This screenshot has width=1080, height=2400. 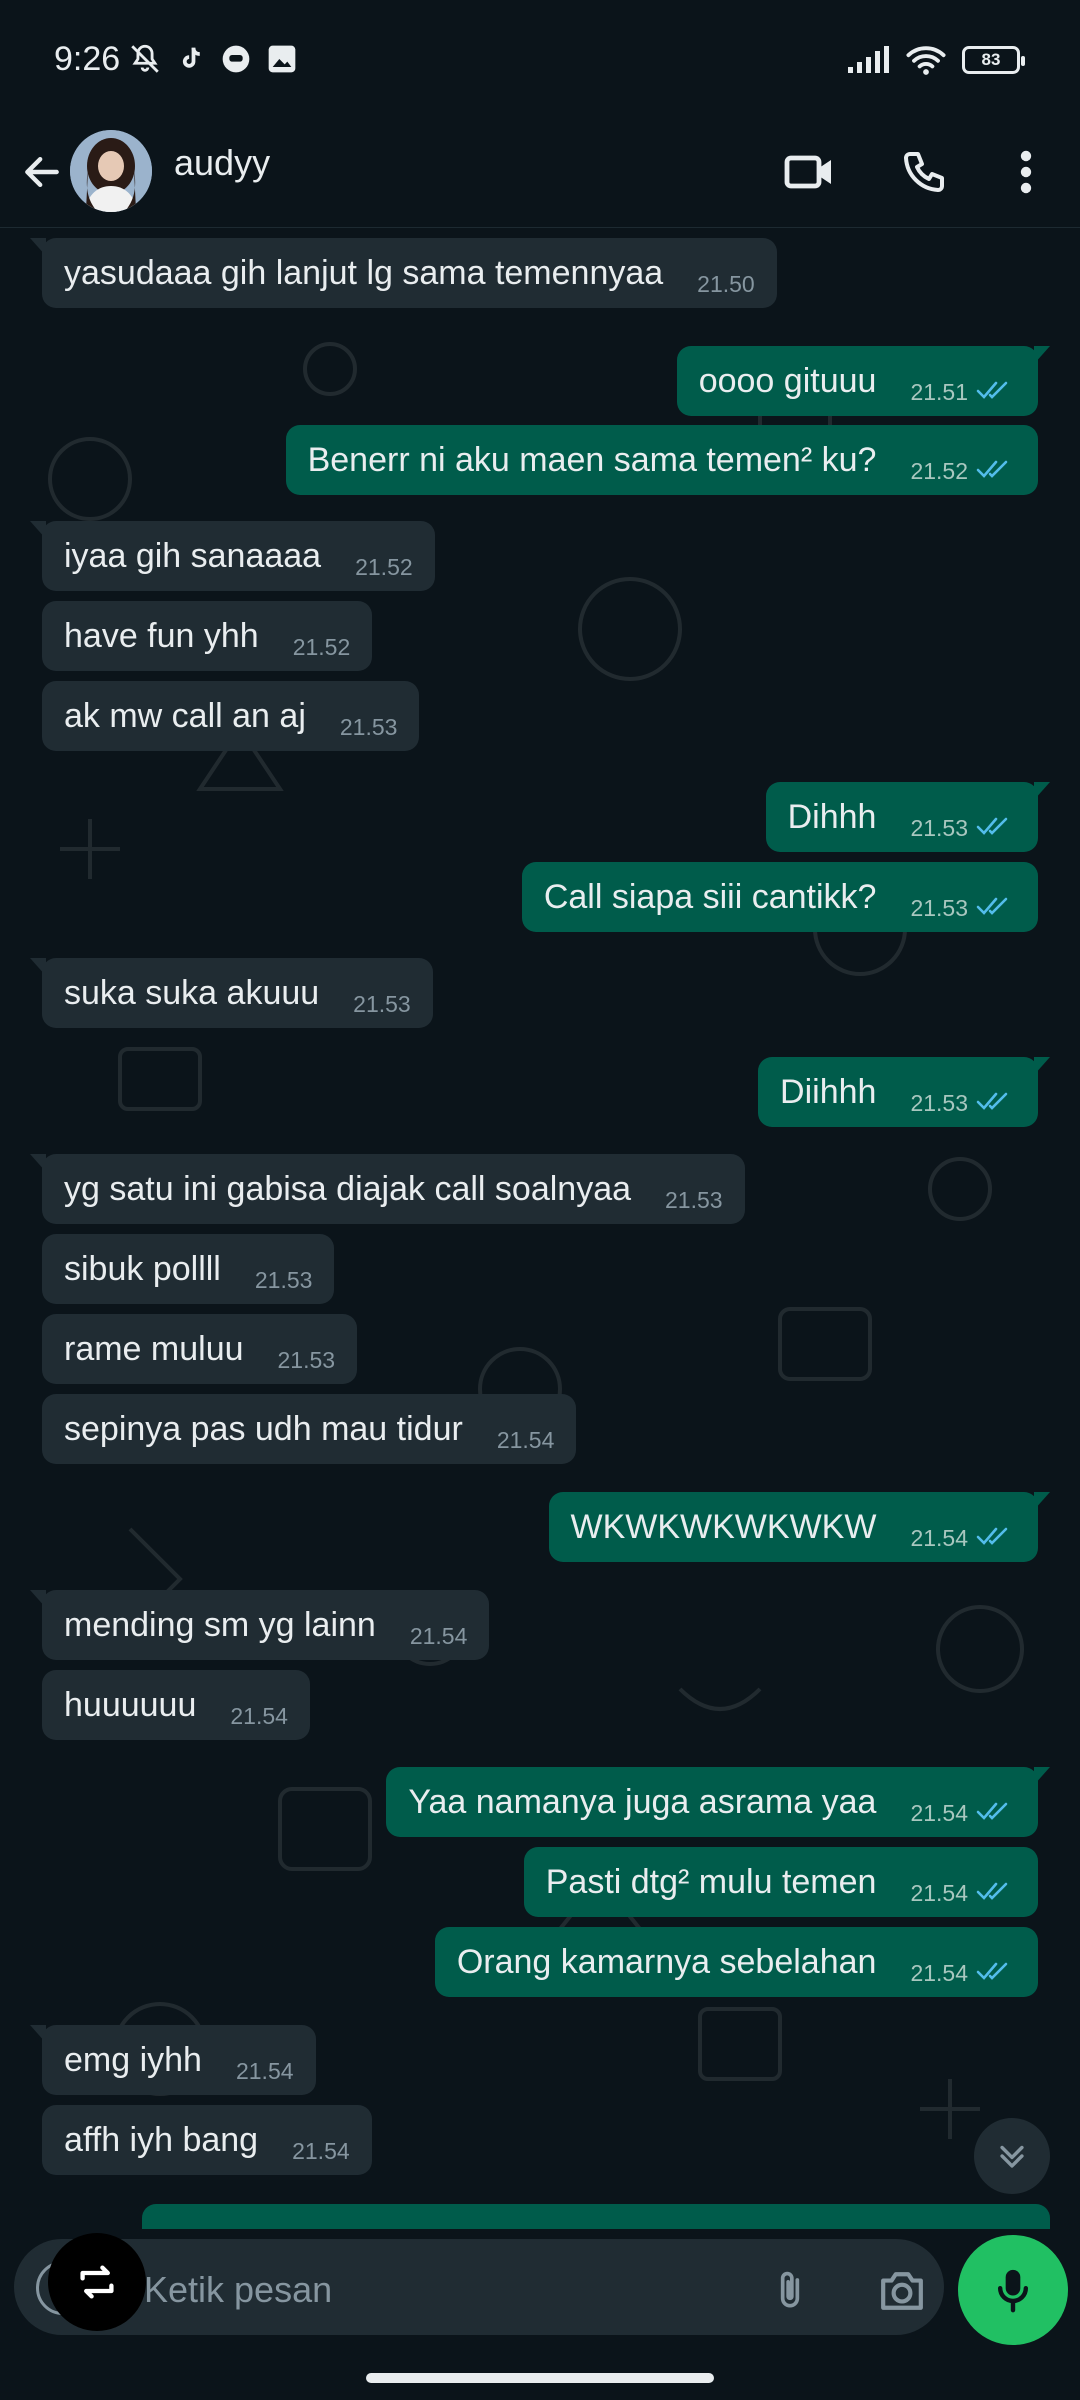 I want to click on message-text: Dihhh, so click(x=832, y=817).